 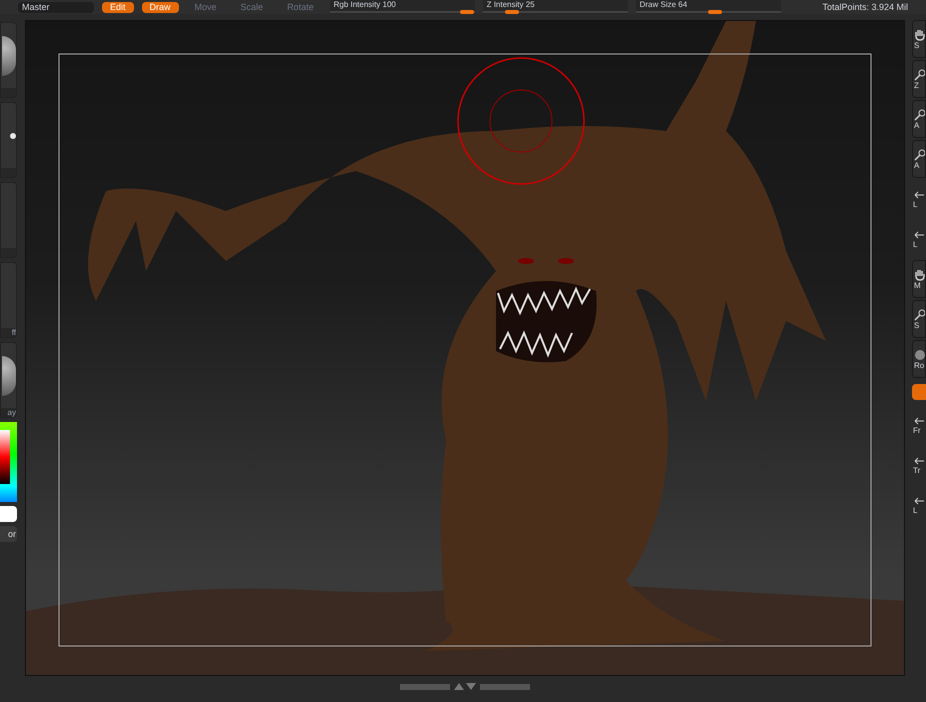 What do you see at coordinates (56, 7) in the screenshot?
I see `menu-dropdown: Master` at bounding box center [56, 7].